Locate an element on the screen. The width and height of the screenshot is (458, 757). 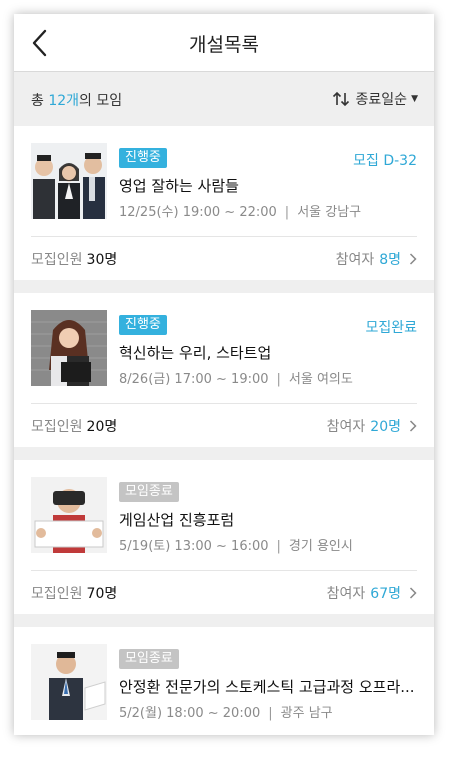
recruit-capacity: 모집인원 20명 is located at coordinates (74, 426).